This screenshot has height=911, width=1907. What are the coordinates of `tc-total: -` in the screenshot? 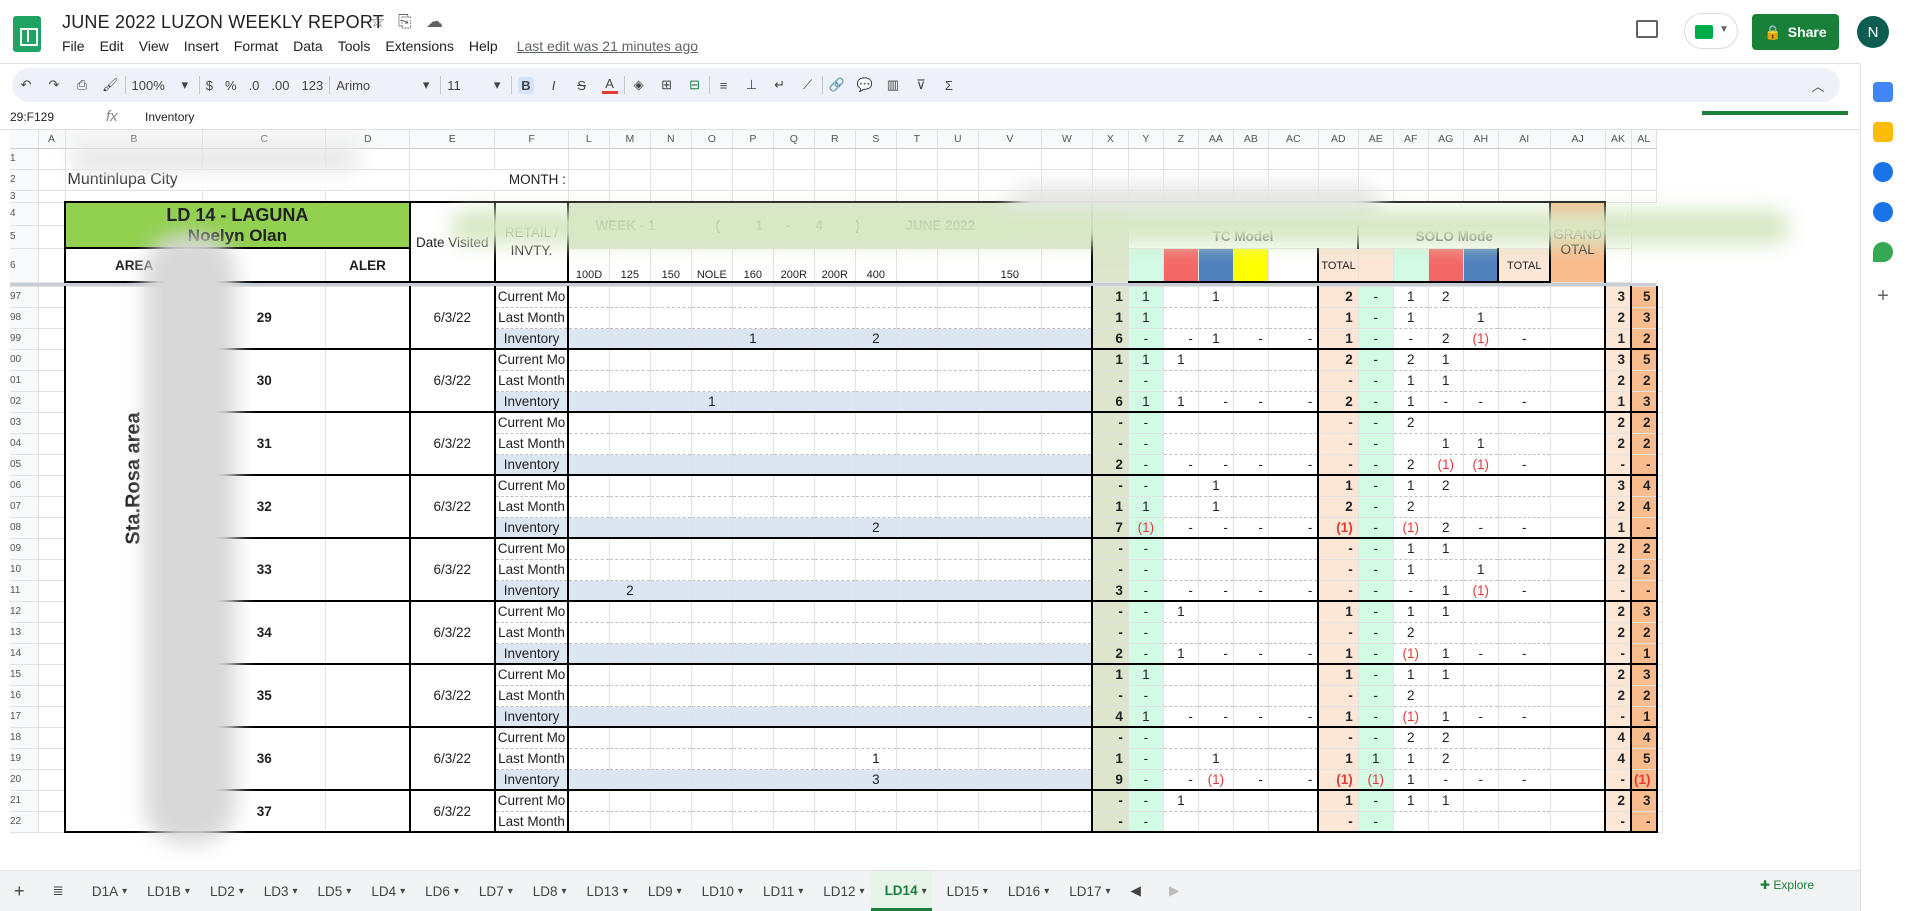 It's located at (1338, 570).